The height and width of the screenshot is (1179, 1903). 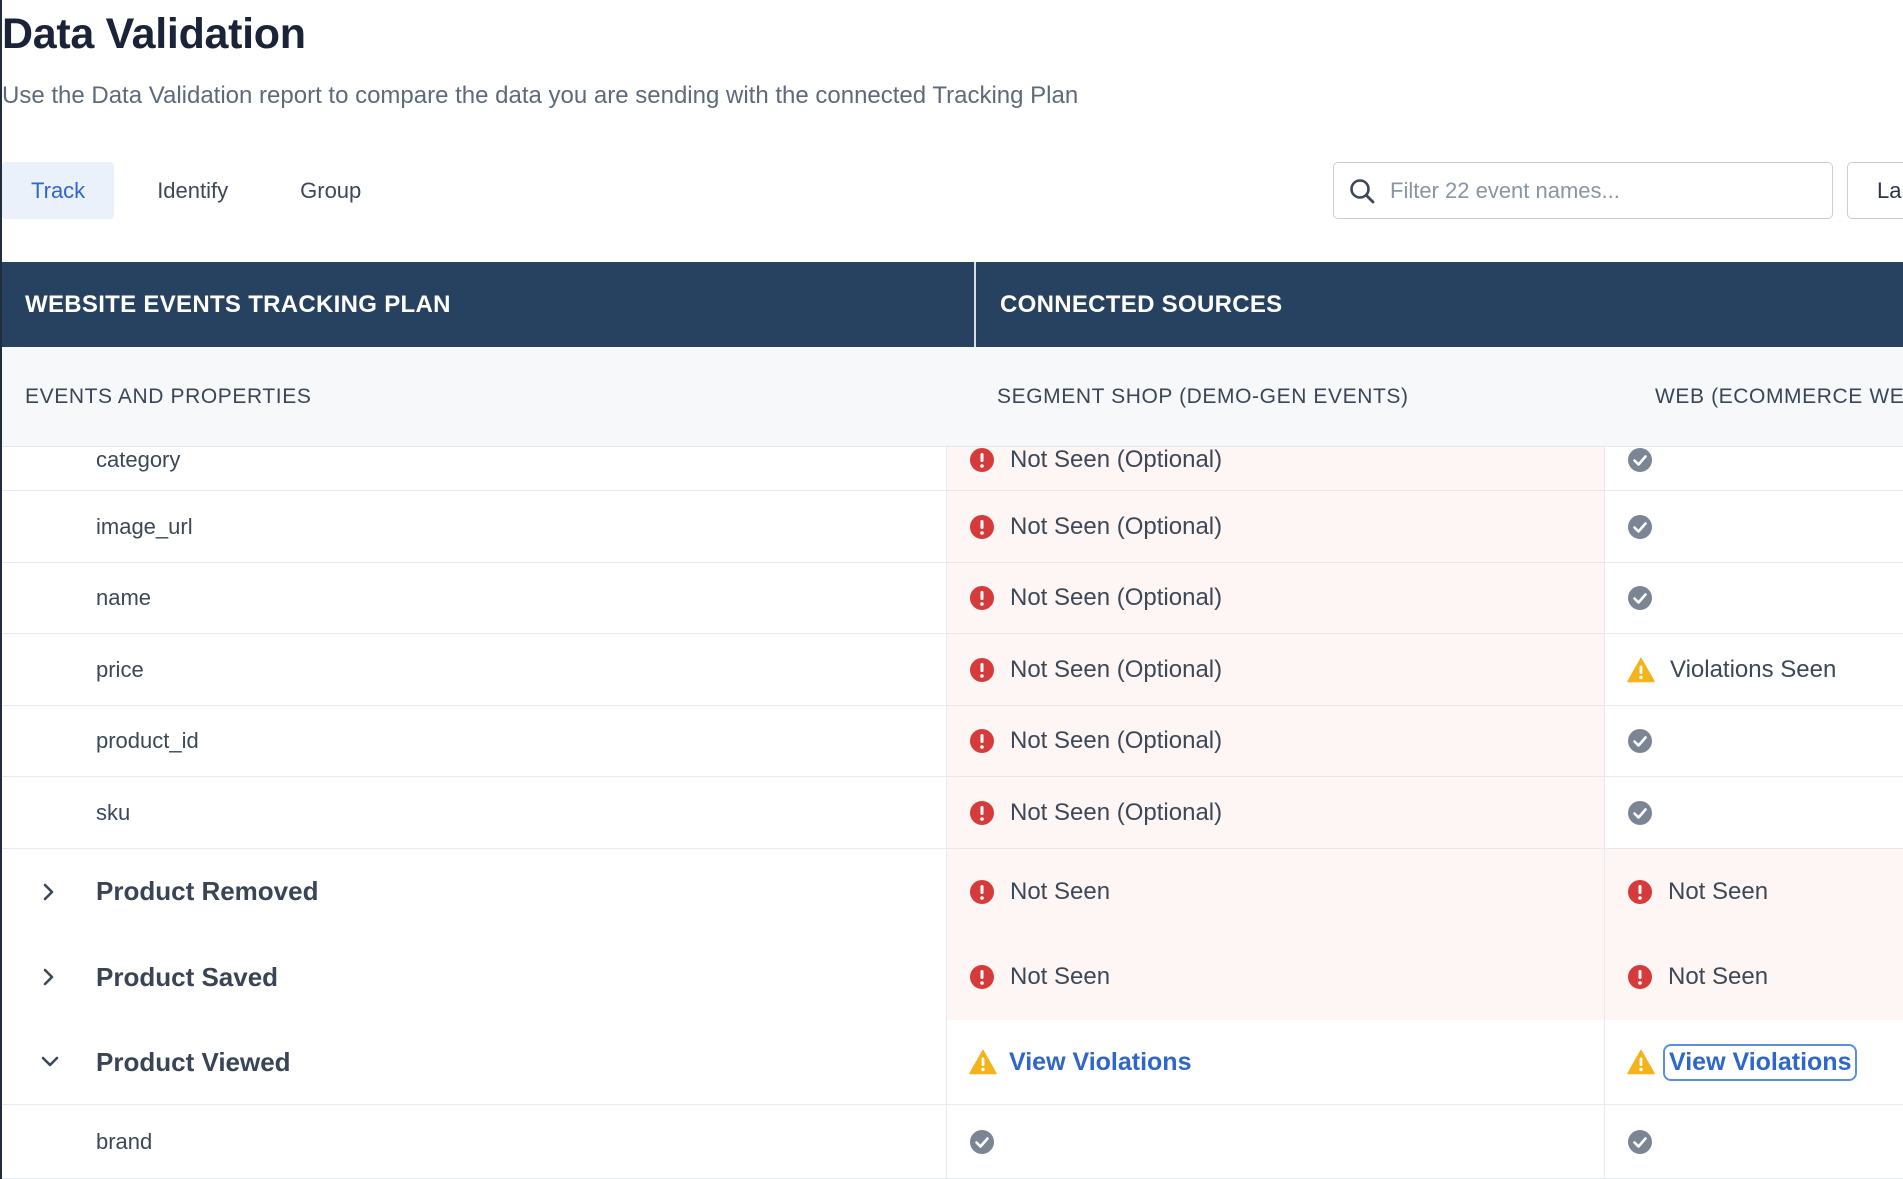 I want to click on table-row: name Not Seen (Optional), so click(x=952, y=598).